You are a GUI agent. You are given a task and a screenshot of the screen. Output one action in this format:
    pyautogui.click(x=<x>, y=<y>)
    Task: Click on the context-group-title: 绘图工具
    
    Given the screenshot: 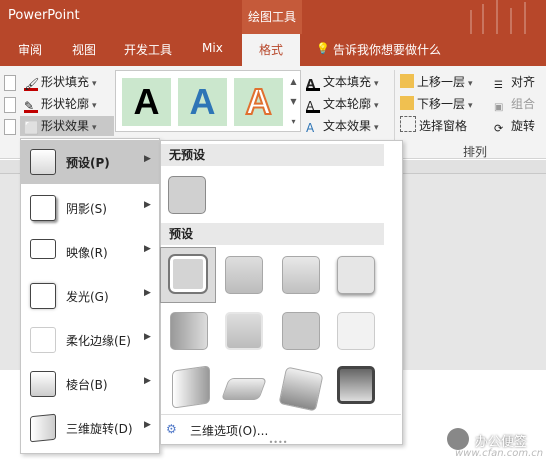 What is the action you would take?
    pyautogui.click(x=271, y=17)
    